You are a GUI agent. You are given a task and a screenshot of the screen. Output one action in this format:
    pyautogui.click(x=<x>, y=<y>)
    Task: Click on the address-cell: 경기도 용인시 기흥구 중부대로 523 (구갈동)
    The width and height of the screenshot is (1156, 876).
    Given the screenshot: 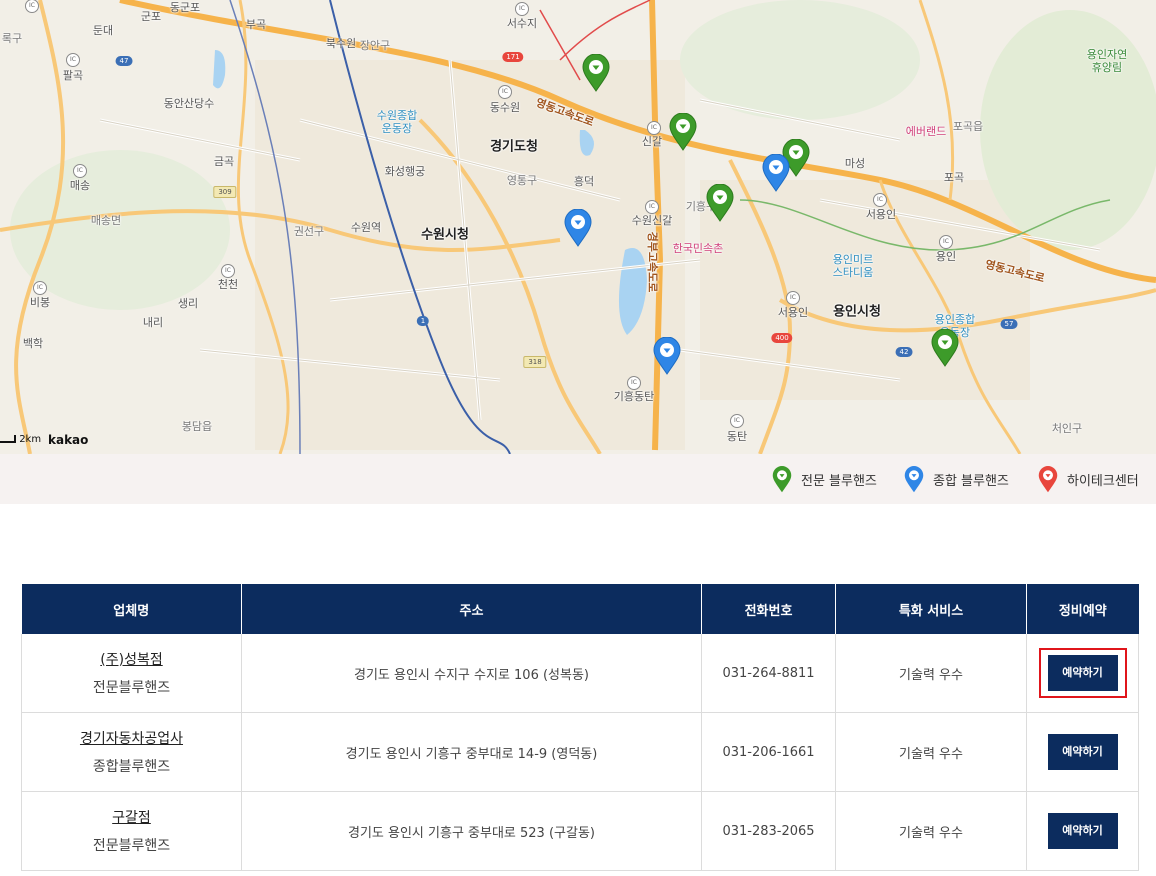 What is the action you would take?
    pyautogui.click(x=471, y=831)
    